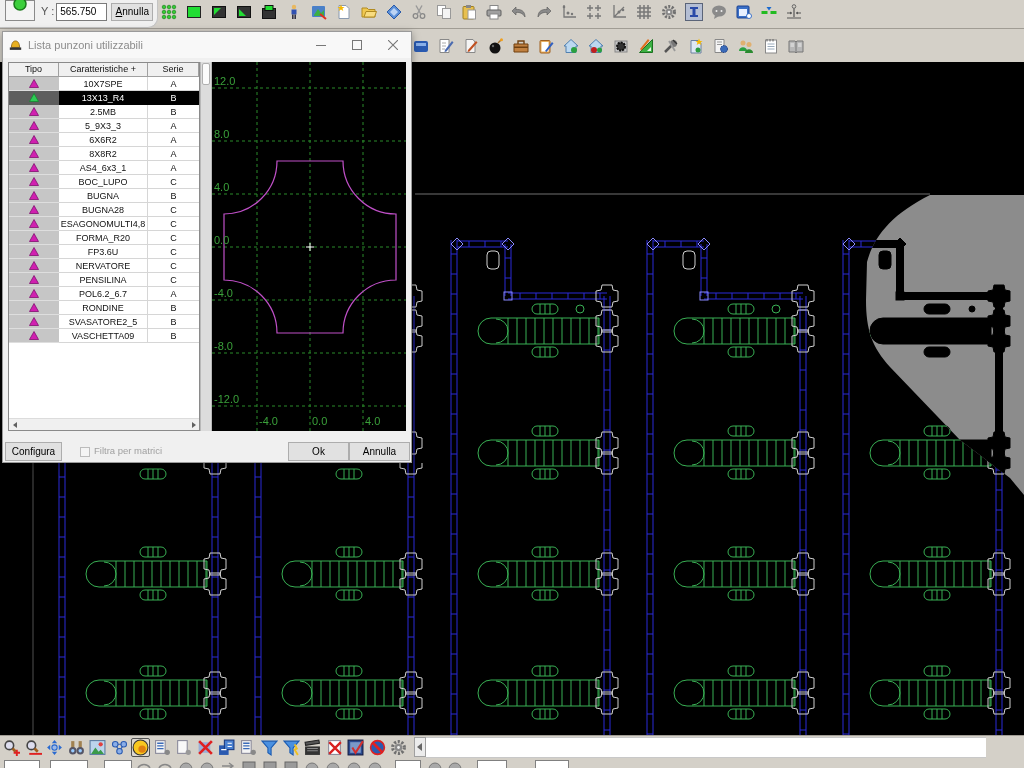 Image resolution: width=1024 pixels, height=768 pixels. Describe the element at coordinates (128, 451) in the screenshot. I see `checkbox-label: Filtra per matrici` at that location.